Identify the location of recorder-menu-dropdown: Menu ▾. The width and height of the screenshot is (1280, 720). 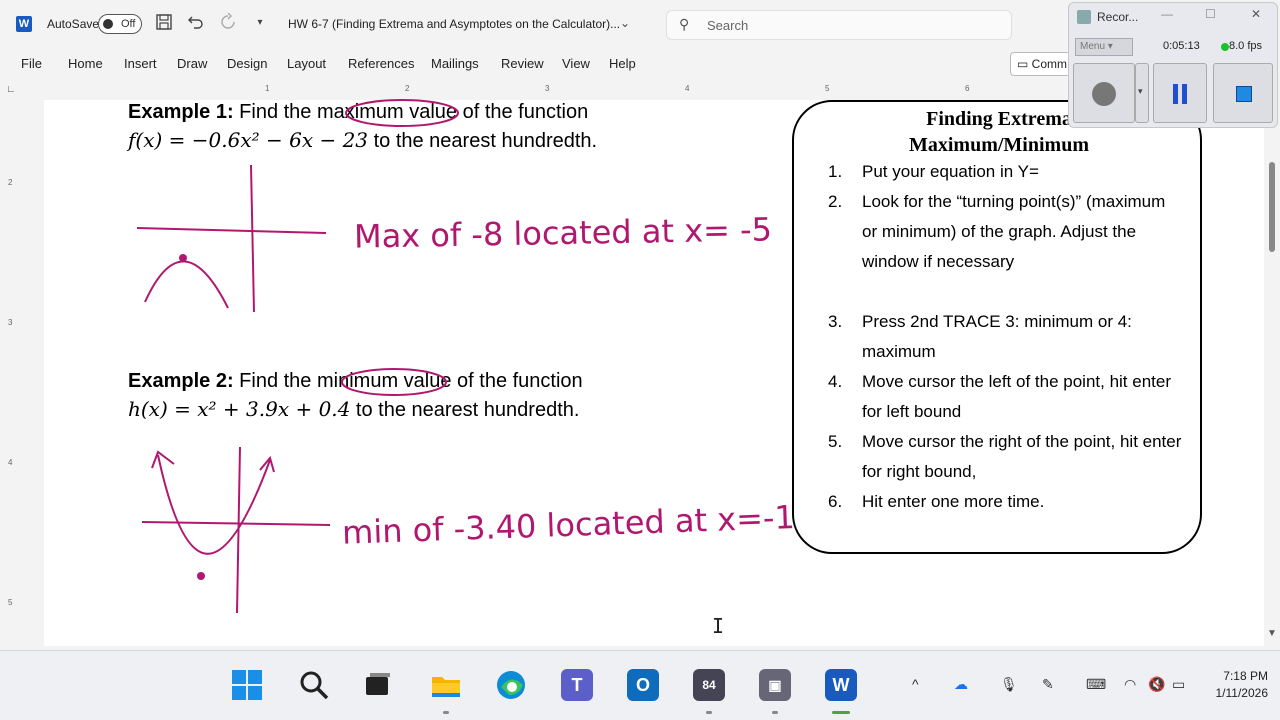
(1104, 47).